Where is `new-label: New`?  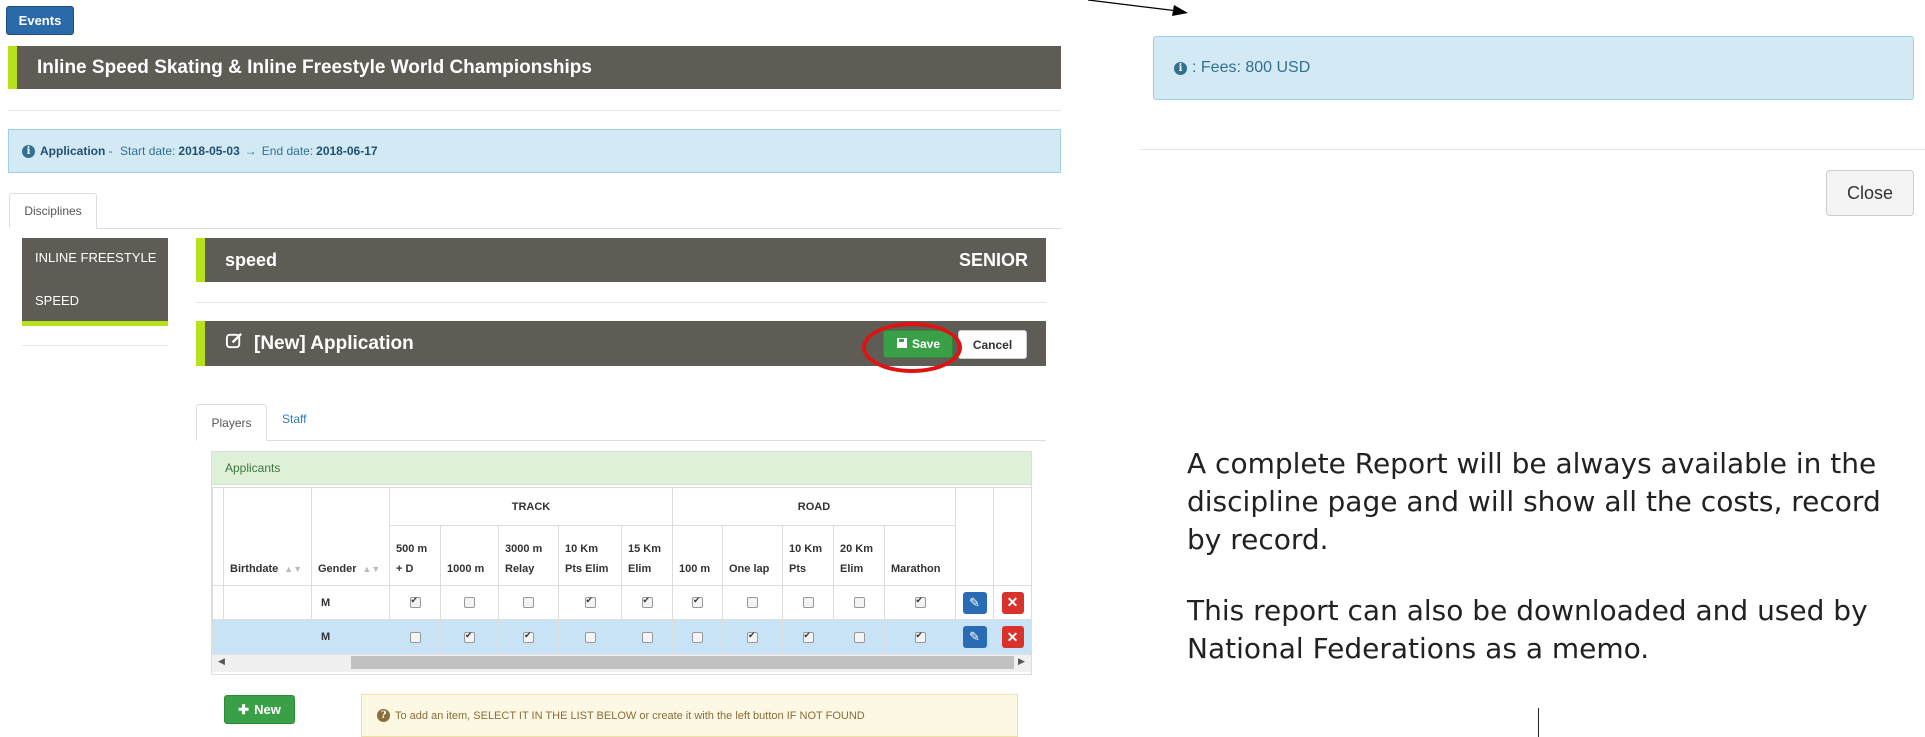 new-label: New is located at coordinates (267, 709).